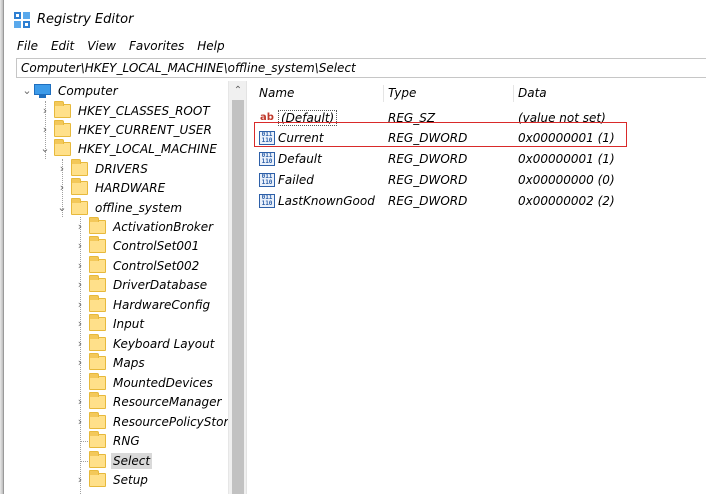 This screenshot has height=494, width=706. Describe the element at coordinates (167, 401) in the screenshot. I see `tree-node-label: ResourceManager` at that location.